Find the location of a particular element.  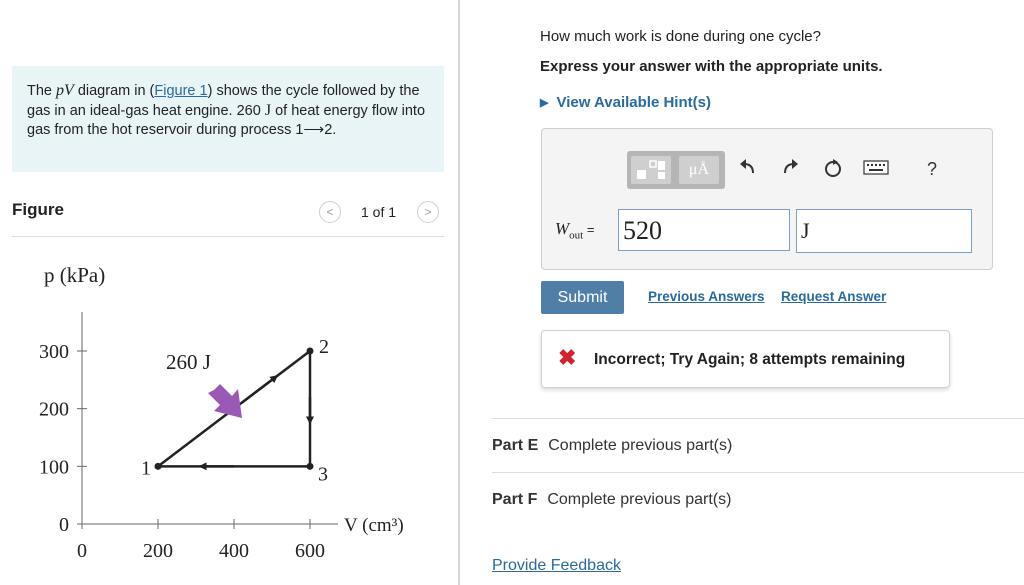

process-1-2-arrow is located at coordinates (259, 389).